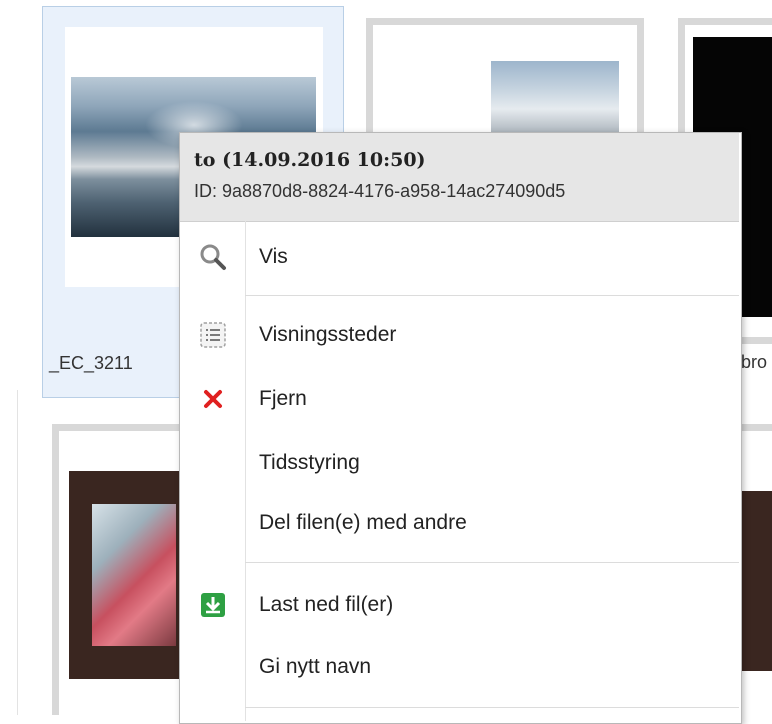  Describe the element at coordinates (459, 463) in the screenshot. I see `menu-item-tidsstyring: Tidsstyring` at that location.